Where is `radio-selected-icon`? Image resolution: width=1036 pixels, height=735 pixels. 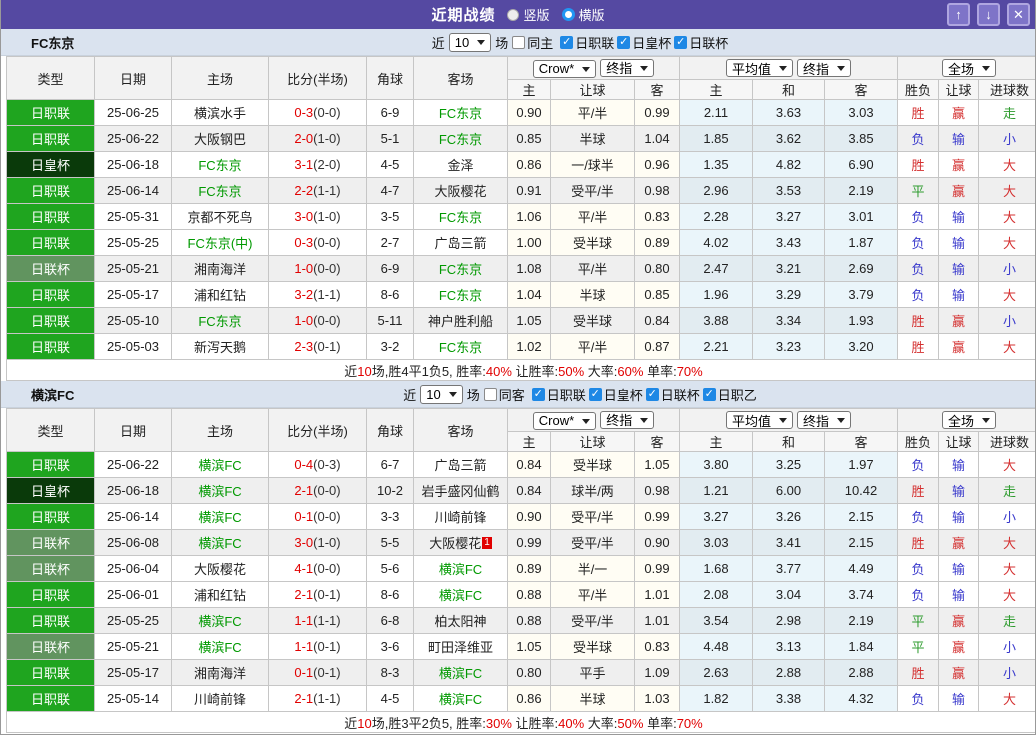 radio-selected-icon is located at coordinates (568, 14).